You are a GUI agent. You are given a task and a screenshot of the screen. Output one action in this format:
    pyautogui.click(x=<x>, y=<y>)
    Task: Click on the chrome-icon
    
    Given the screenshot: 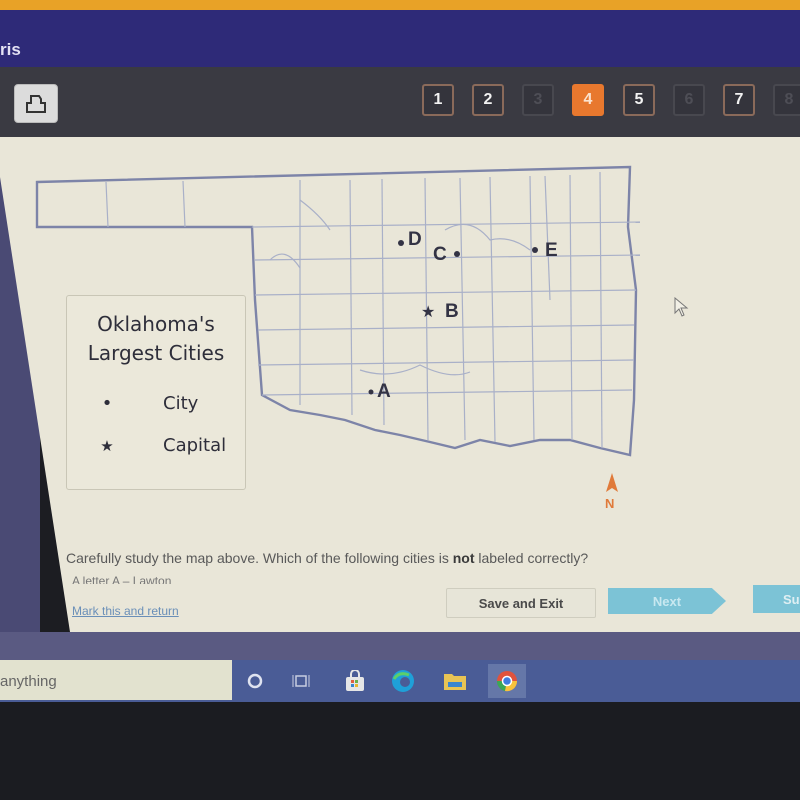 What is the action you would take?
    pyautogui.click(x=507, y=681)
    